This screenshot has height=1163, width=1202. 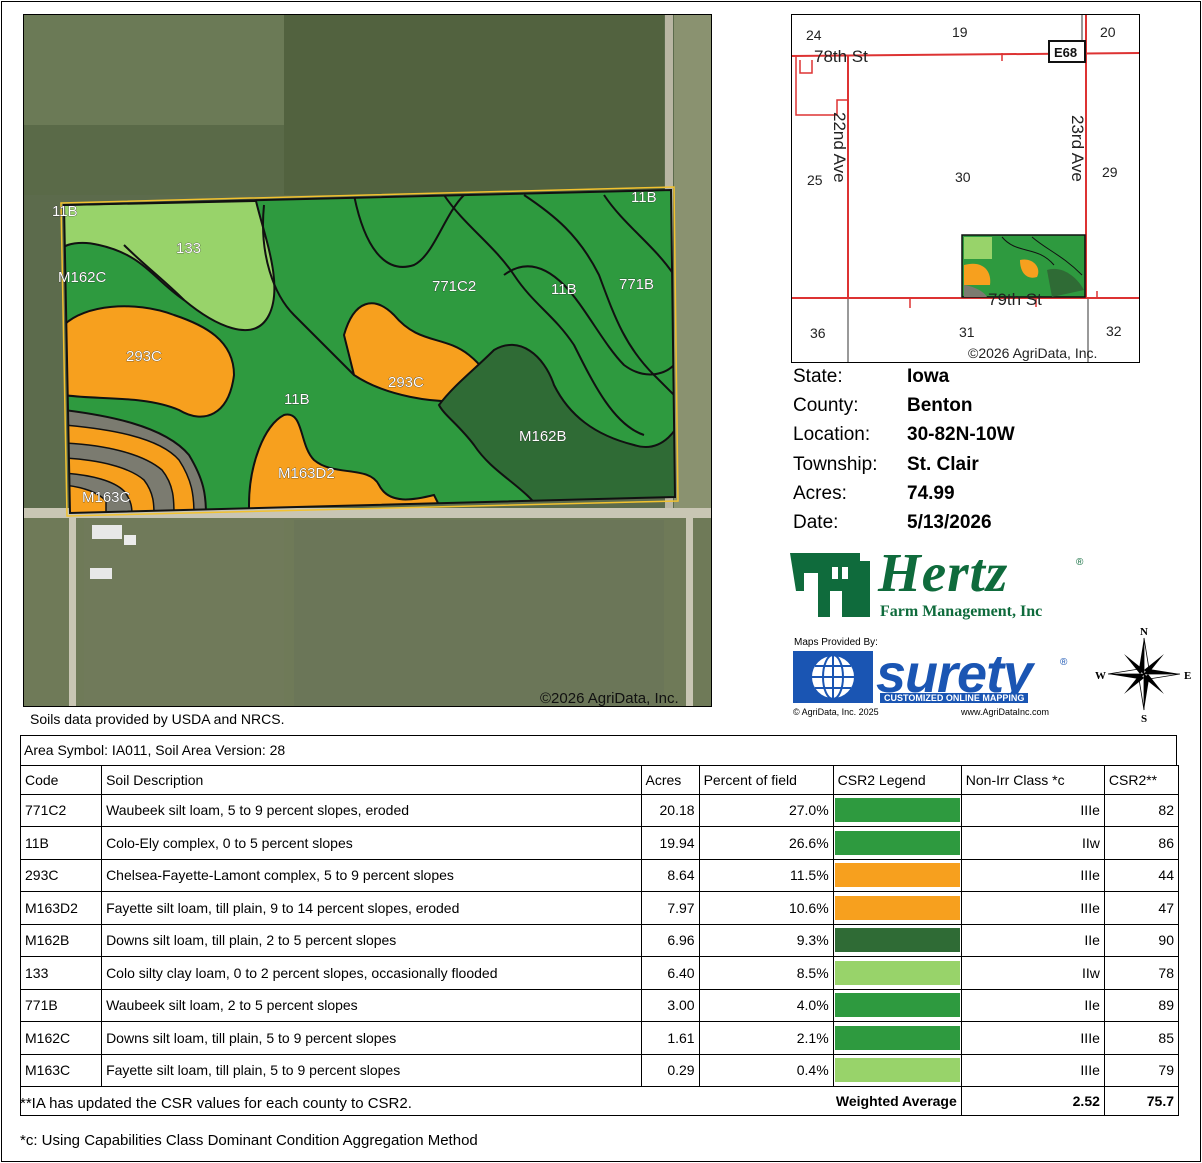 I want to click on surety-tagline: CUSTOMIZED ONLINE MAPPING, so click(x=954, y=698).